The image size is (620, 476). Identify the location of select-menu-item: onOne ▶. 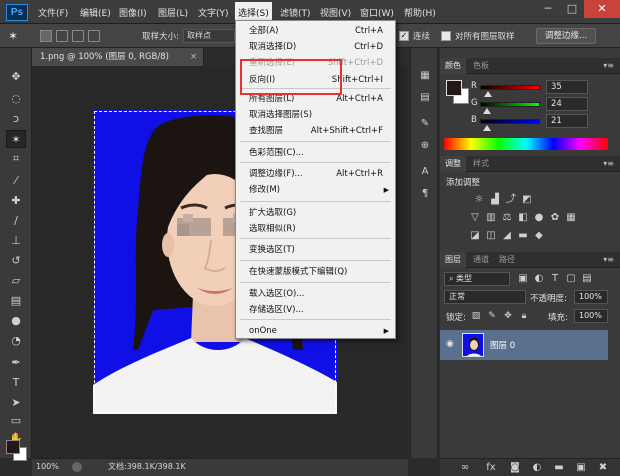
(315, 331).